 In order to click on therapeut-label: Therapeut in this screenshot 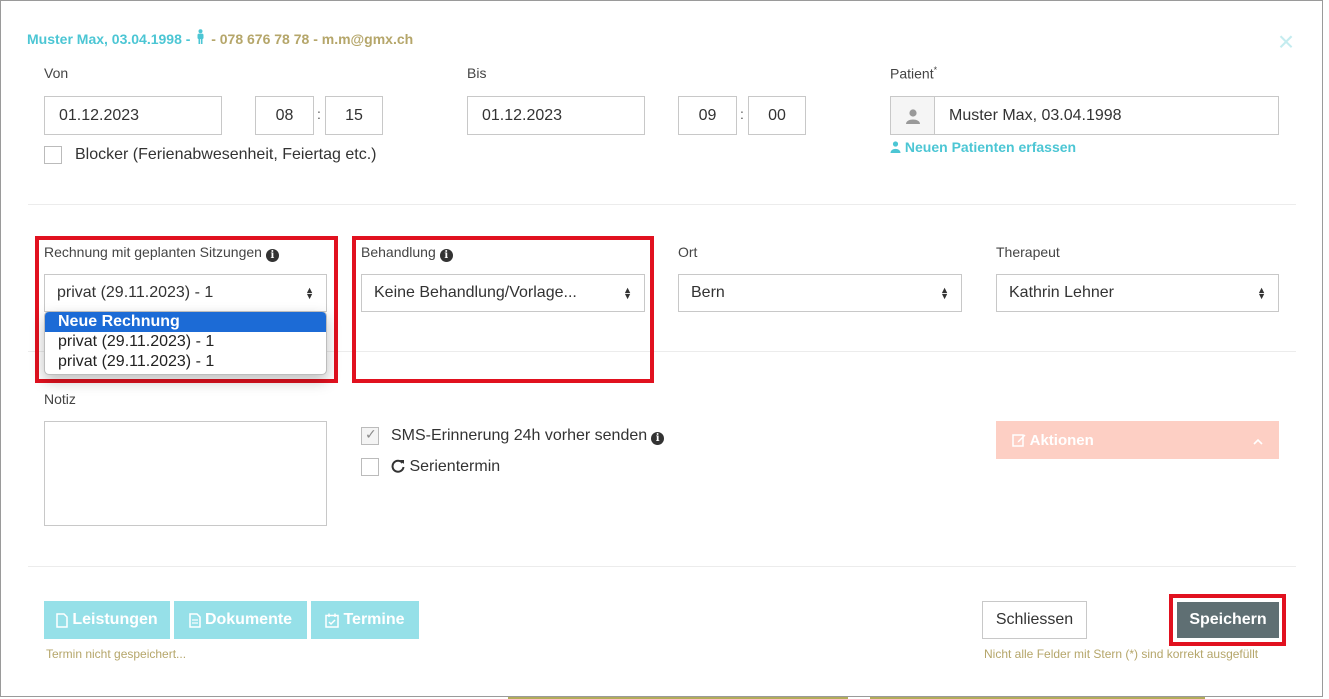, I will do `click(1028, 252)`.